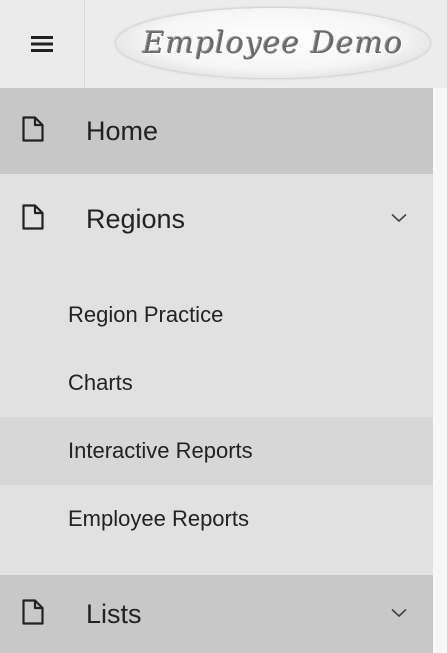 The image size is (447, 653). What do you see at coordinates (146, 314) in the screenshot?
I see `sidebar-subitem-label: Region Practice` at bounding box center [146, 314].